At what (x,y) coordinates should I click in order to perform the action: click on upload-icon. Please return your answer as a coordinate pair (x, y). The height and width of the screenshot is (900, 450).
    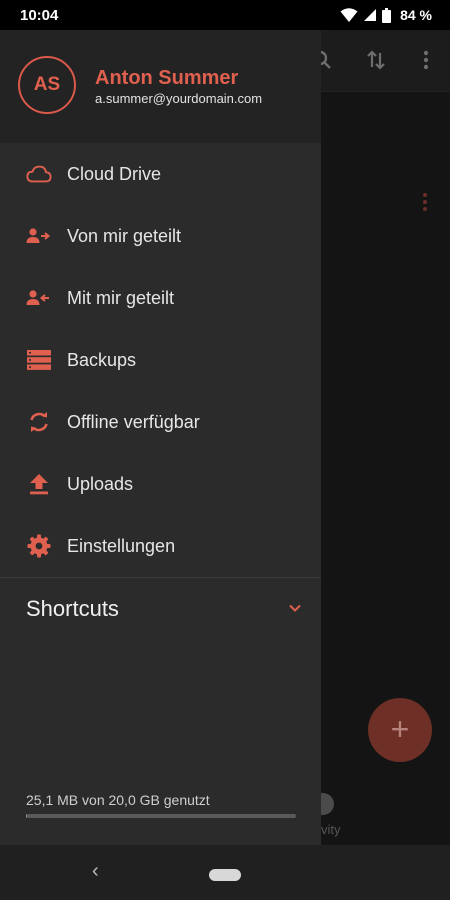
    Looking at the image, I should click on (39, 484).